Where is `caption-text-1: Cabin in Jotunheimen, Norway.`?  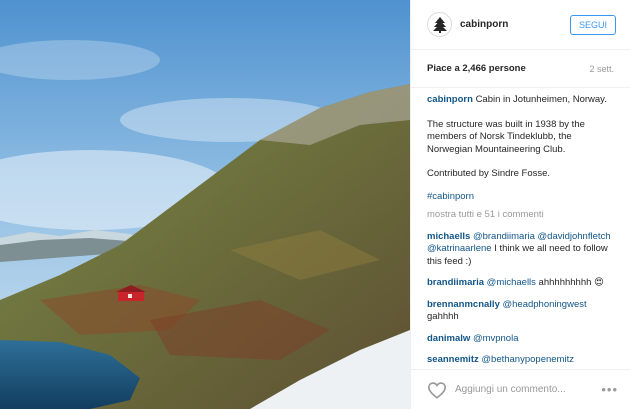
caption-text-1: Cabin in Jotunheimen, Norway. is located at coordinates (541, 99).